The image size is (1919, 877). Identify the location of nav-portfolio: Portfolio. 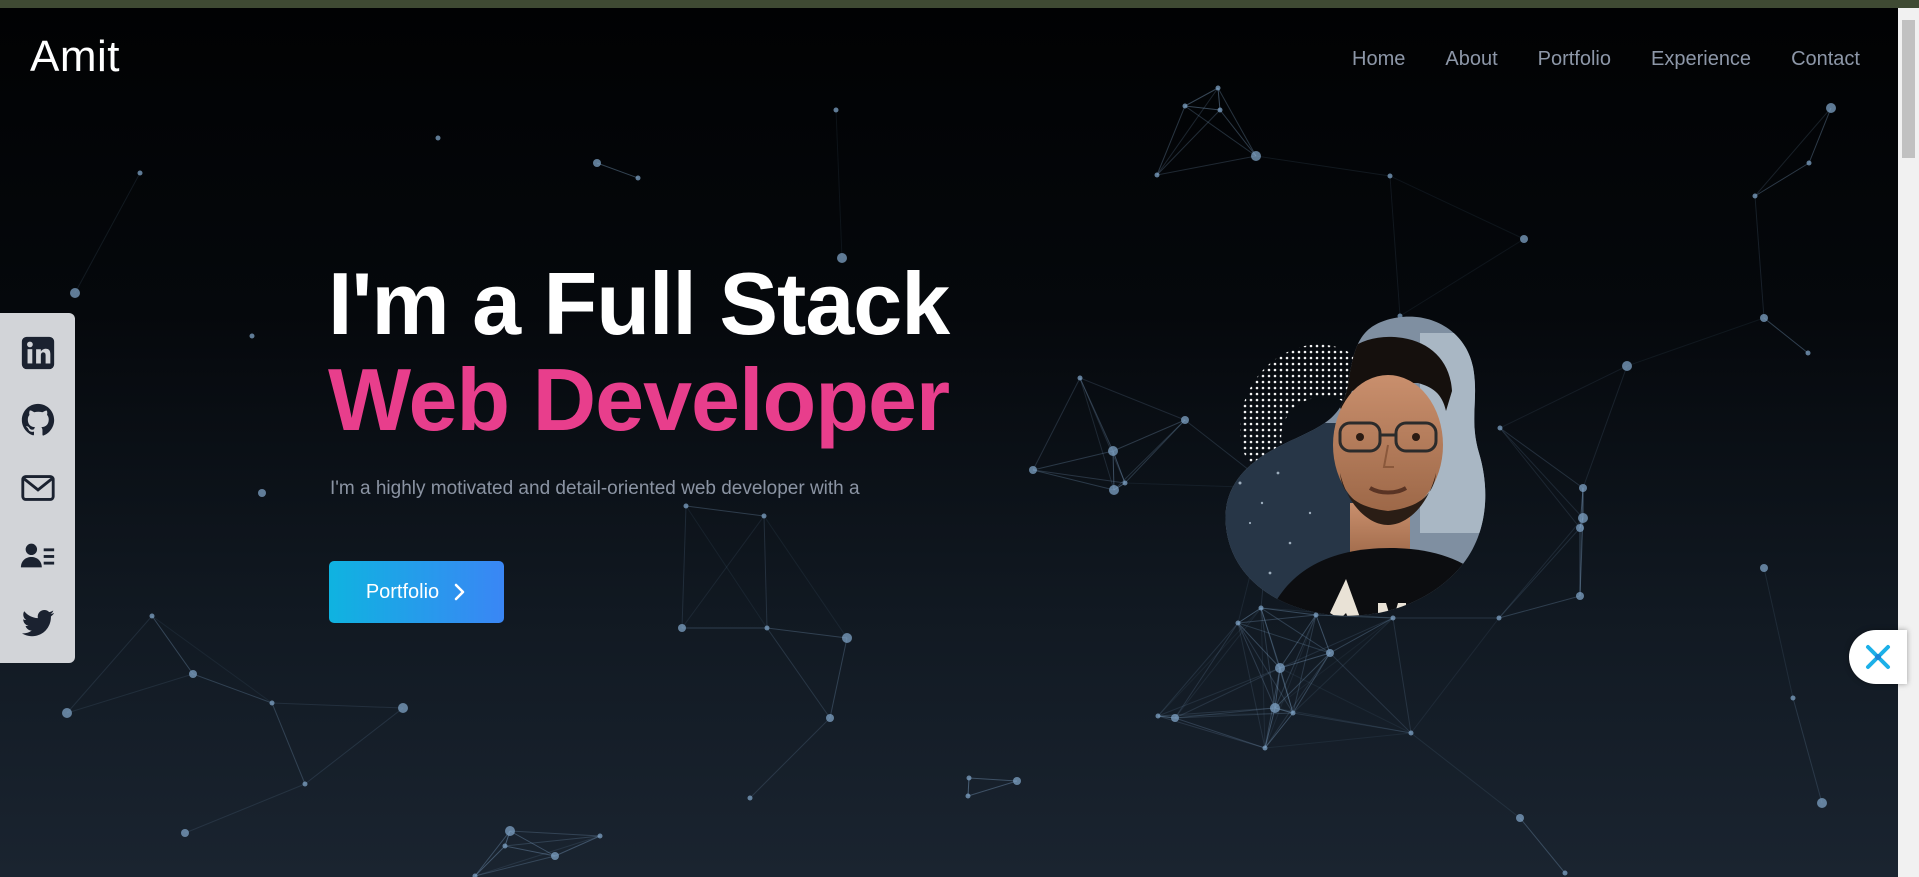
(1574, 59).